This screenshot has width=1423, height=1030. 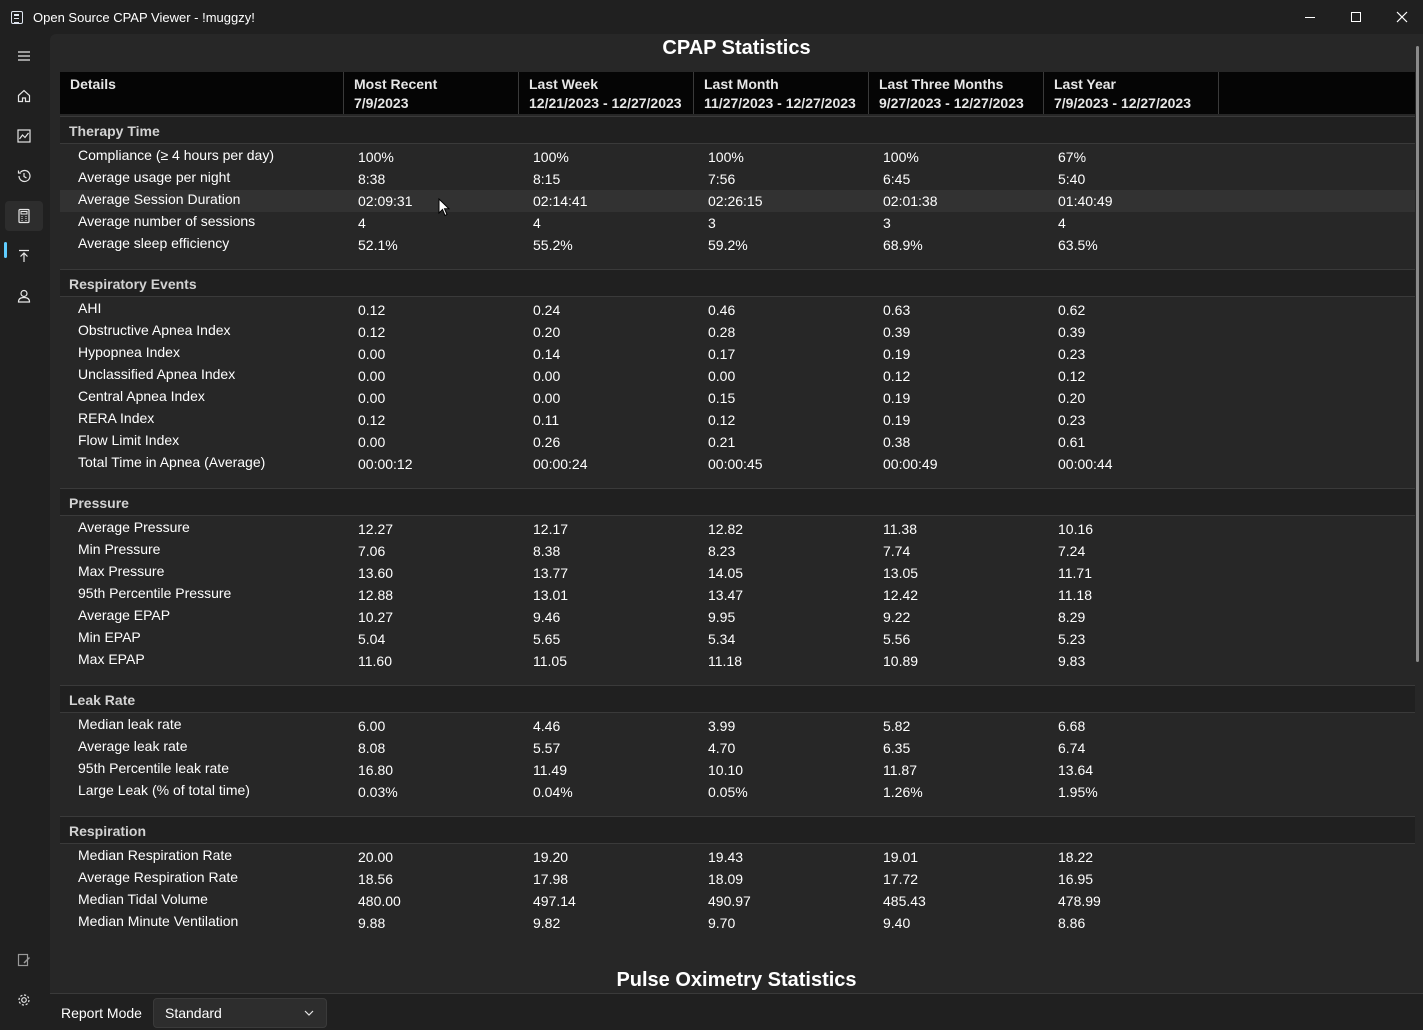 I want to click on table-cell: 00:00:49, so click(x=910, y=464).